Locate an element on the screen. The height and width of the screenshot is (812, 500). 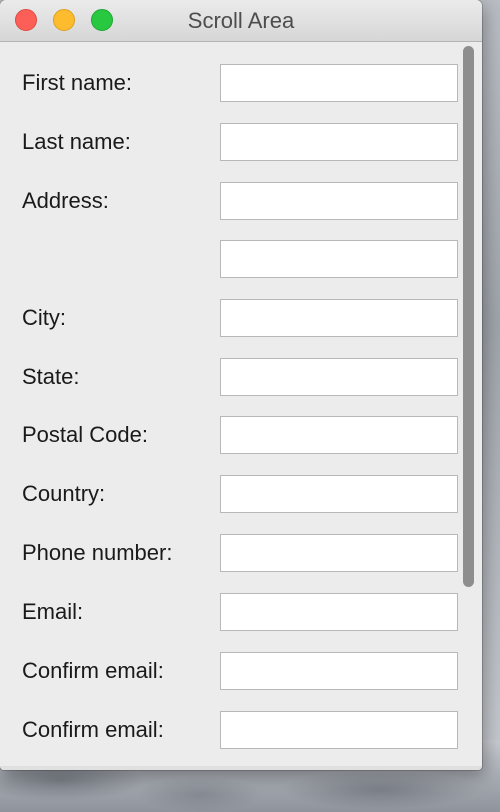
address-label: Address: is located at coordinates (65, 200).